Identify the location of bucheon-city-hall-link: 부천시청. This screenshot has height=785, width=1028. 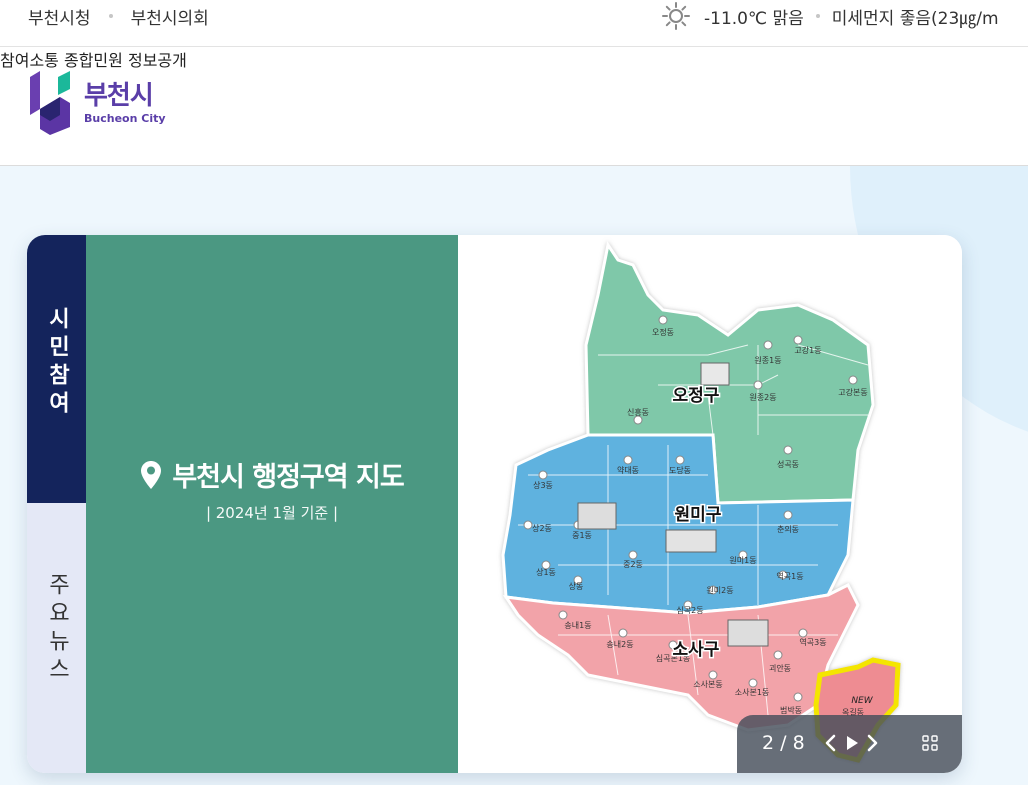
(59, 16).